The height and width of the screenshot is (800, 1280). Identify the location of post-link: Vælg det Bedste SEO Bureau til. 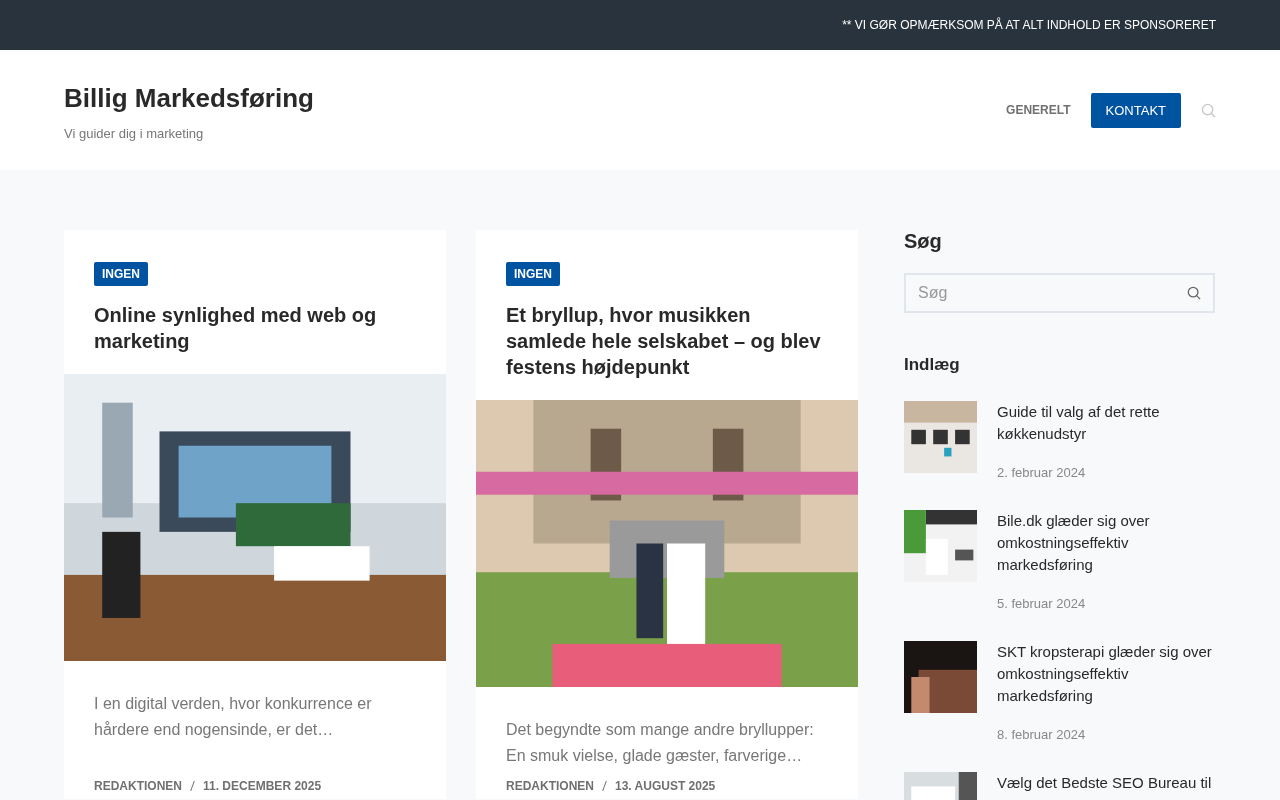
(1104, 783).